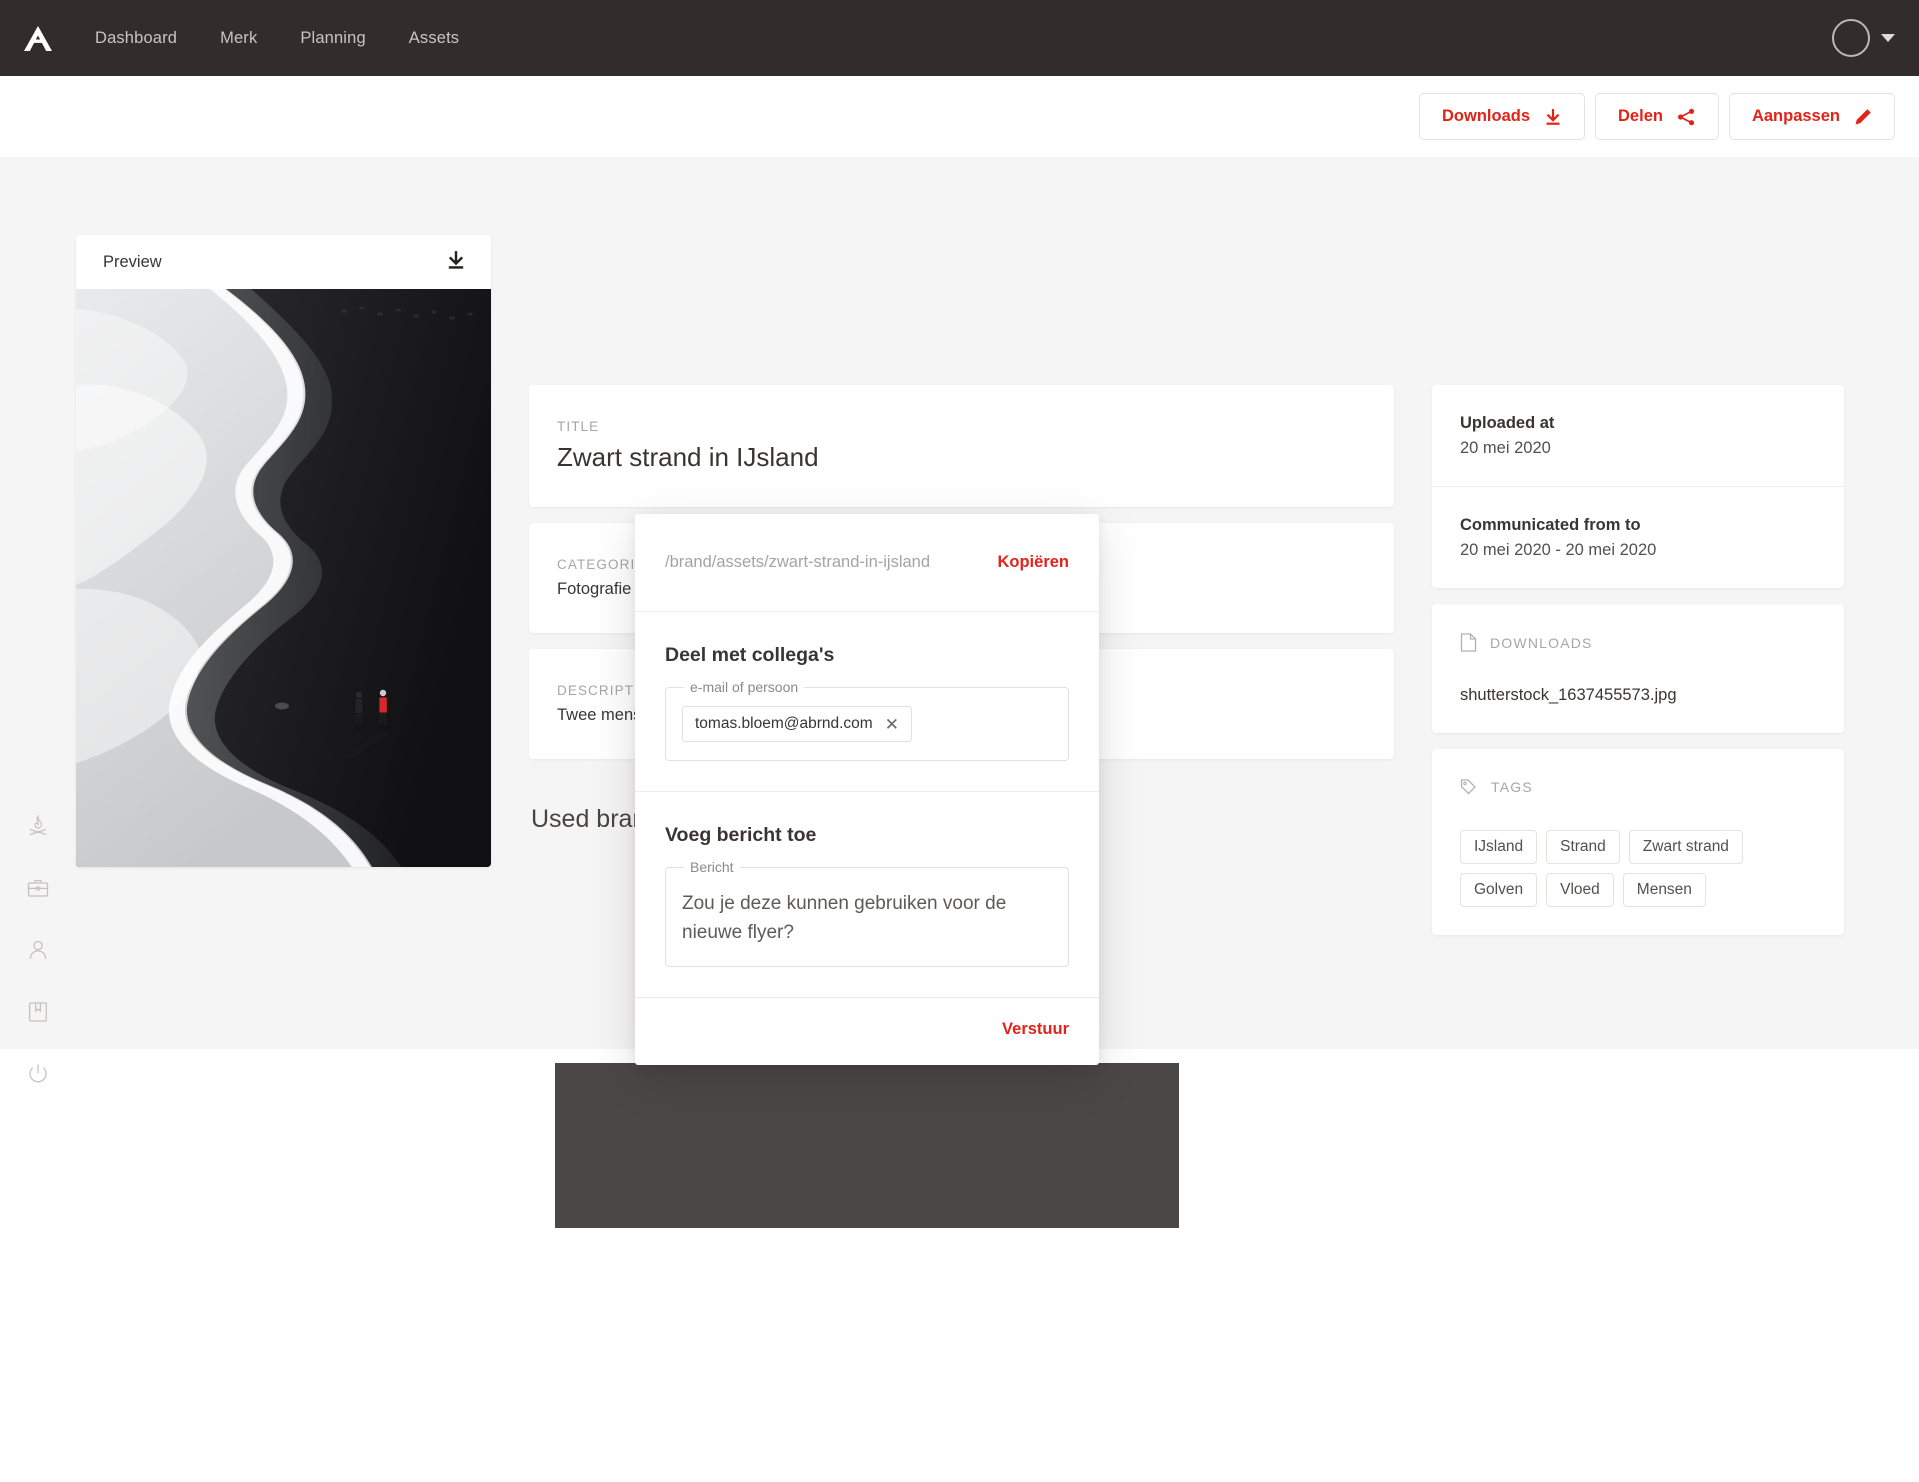 This screenshot has width=1919, height=1482. What do you see at coordinates (1685, 847) in the screenshot?
I see `tag-chip: Zwart strand` at bounding box center [1685, 847].